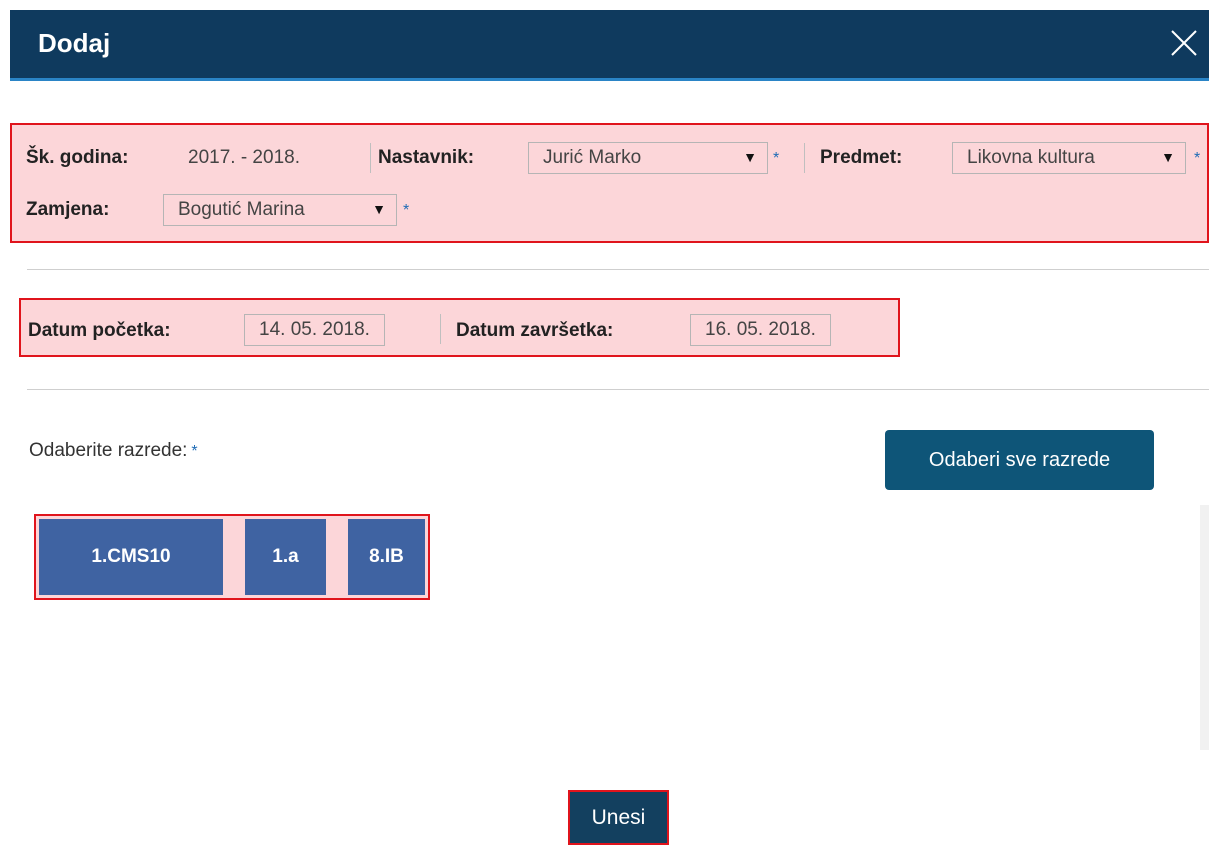  I want to click on classes-list: 1.CMS10 1.a 8.IB, so click(232, 557).